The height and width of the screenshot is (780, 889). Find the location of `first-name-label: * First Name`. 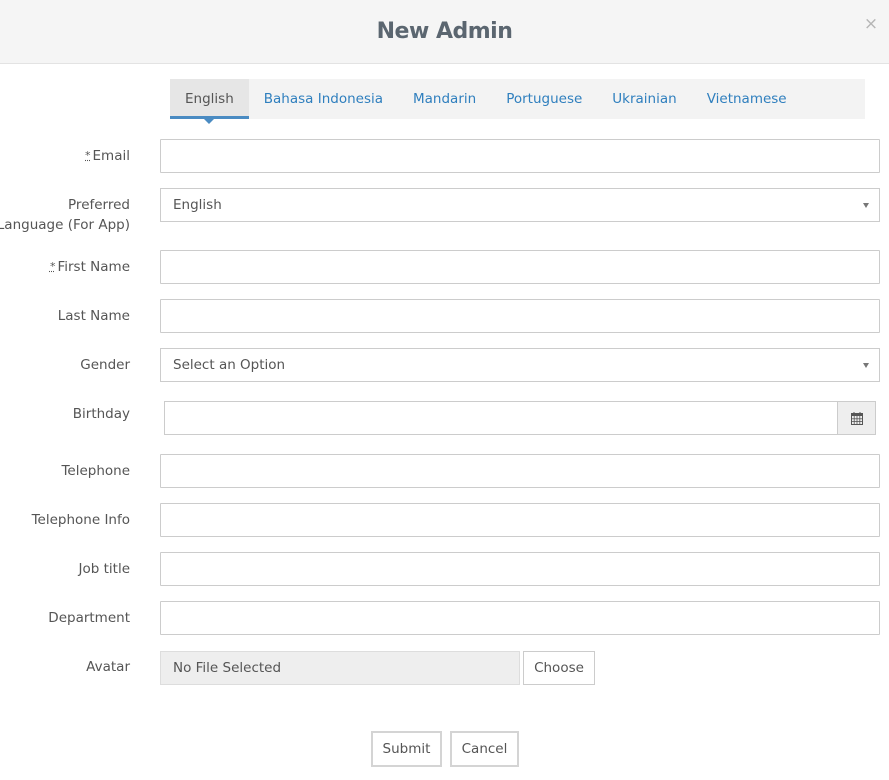

first-name-label: * First Name is located at coordinates (89, 267).